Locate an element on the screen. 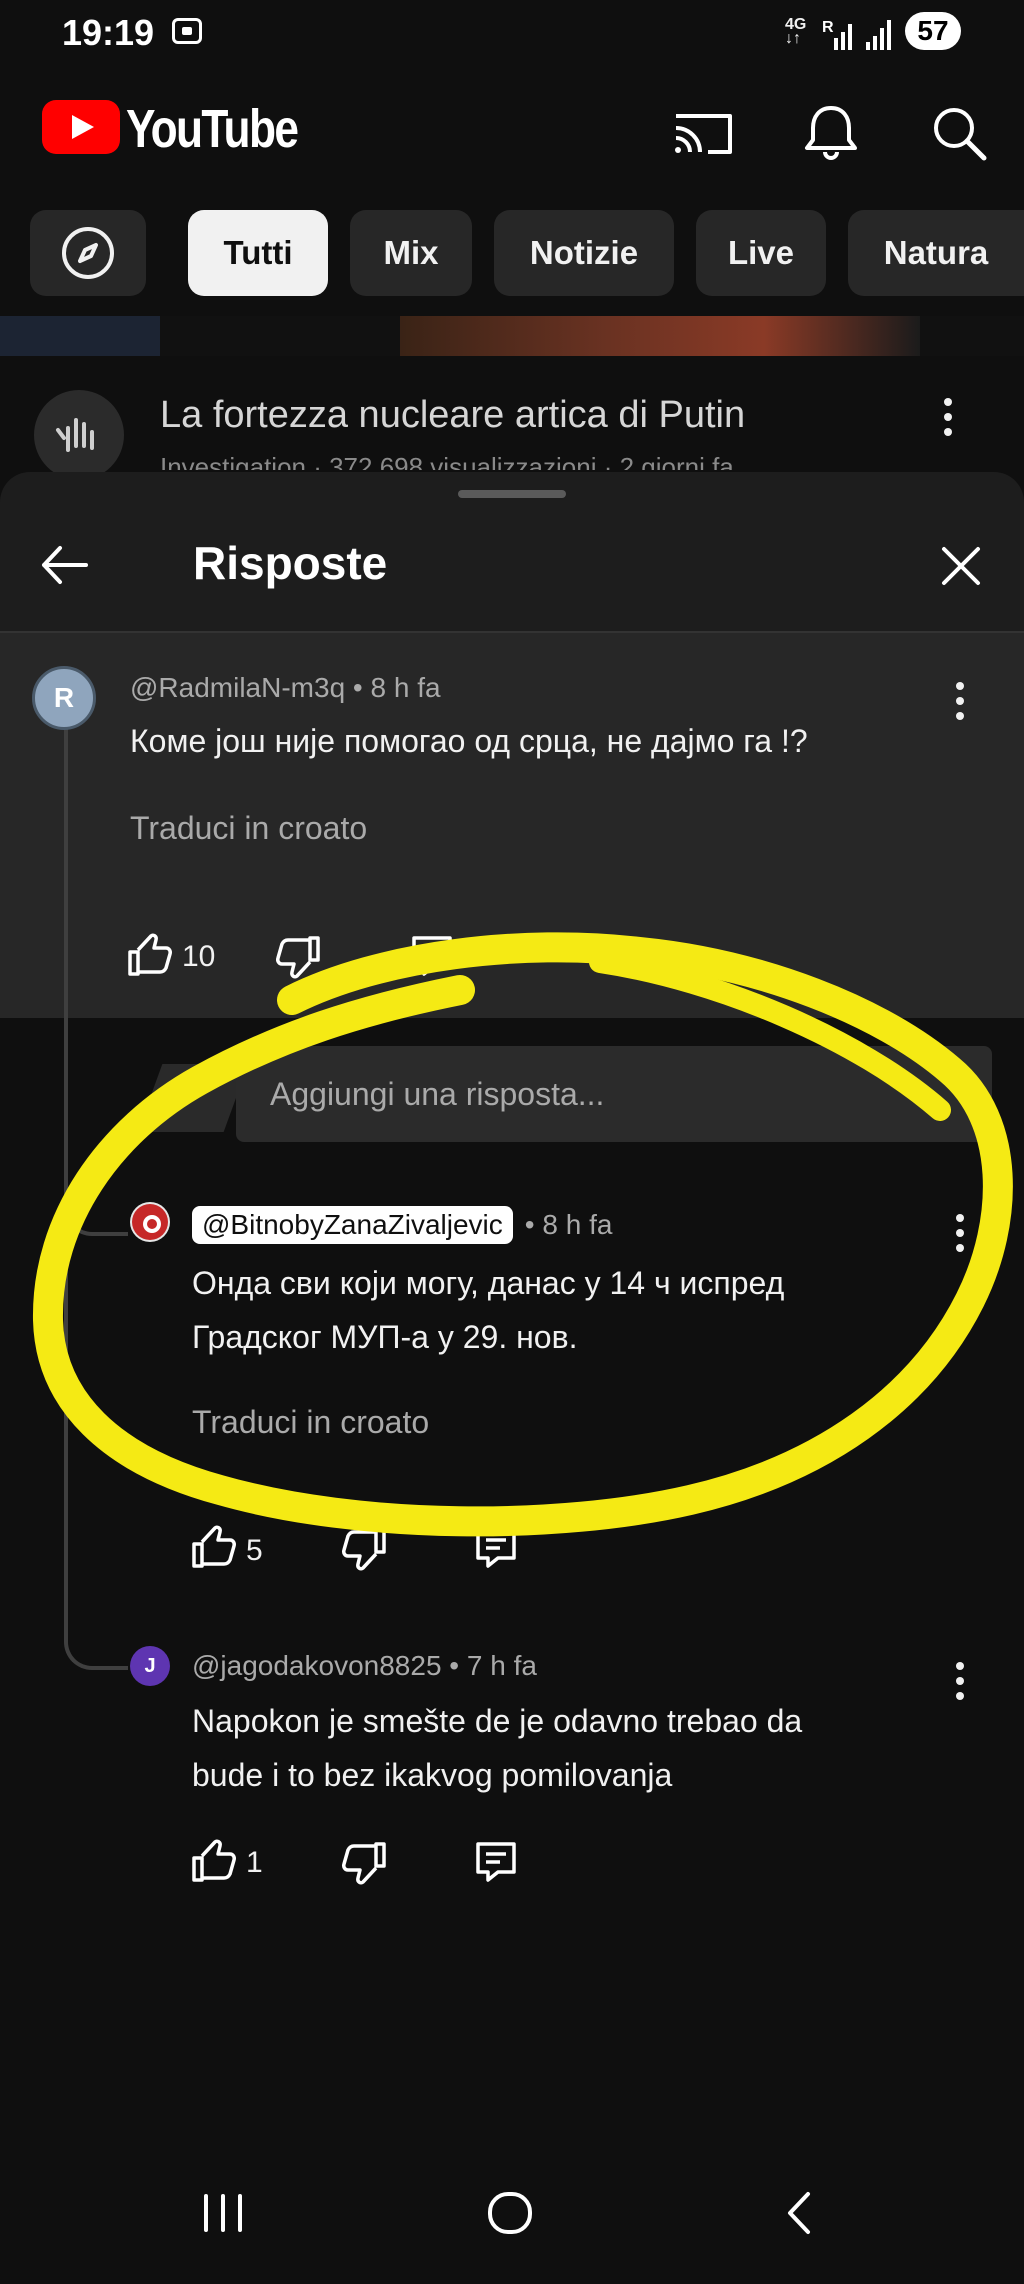 The width and height of the screenshot is (1024, 2284). home-icon is located at coordinates (510, 2213).